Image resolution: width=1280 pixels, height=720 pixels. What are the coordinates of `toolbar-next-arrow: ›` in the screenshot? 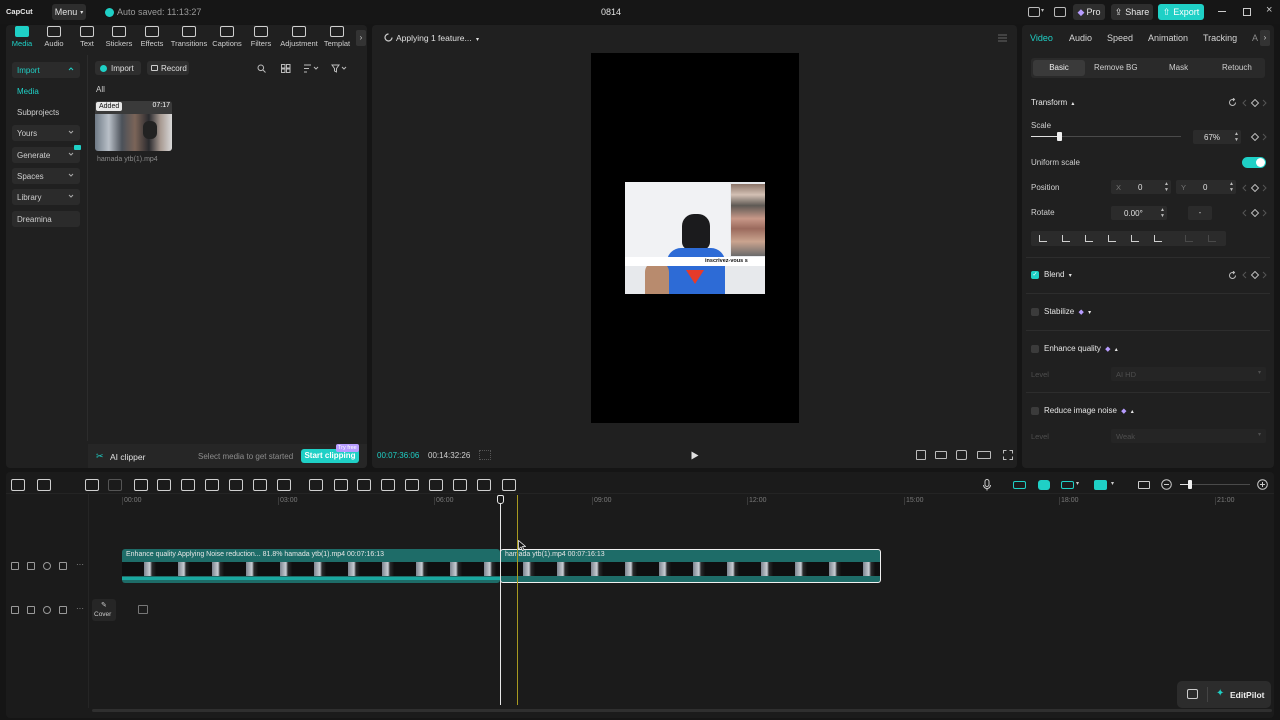 It's located at (361, 38).